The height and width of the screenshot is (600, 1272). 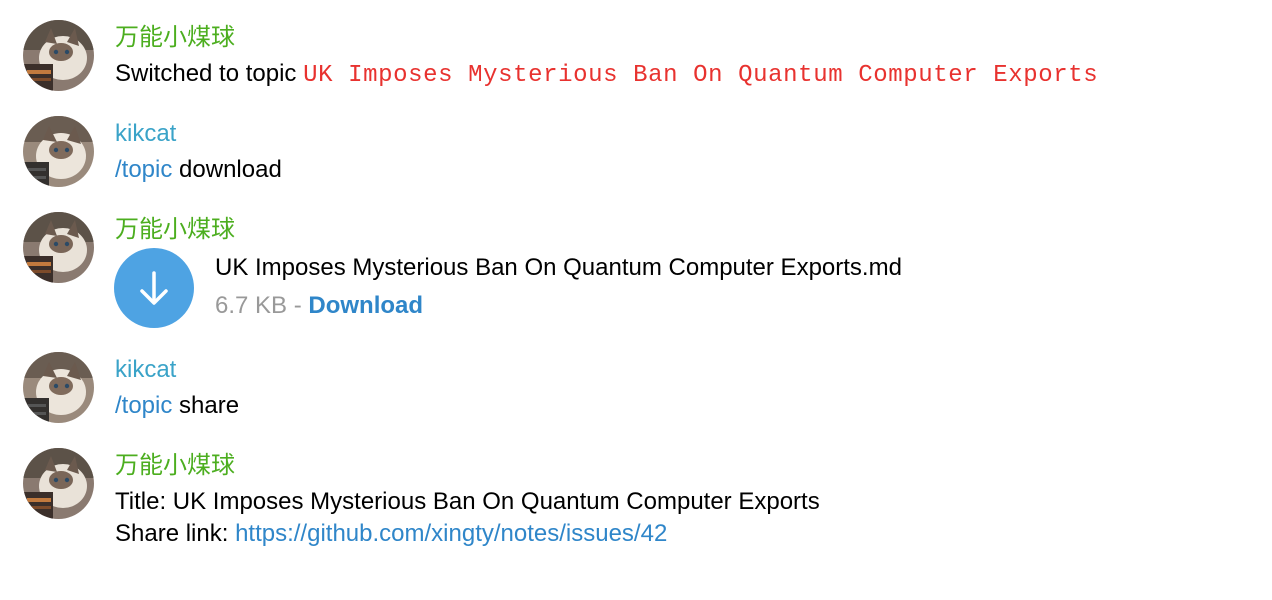 I want to click on file-download-button, so click(x=154, y=288).